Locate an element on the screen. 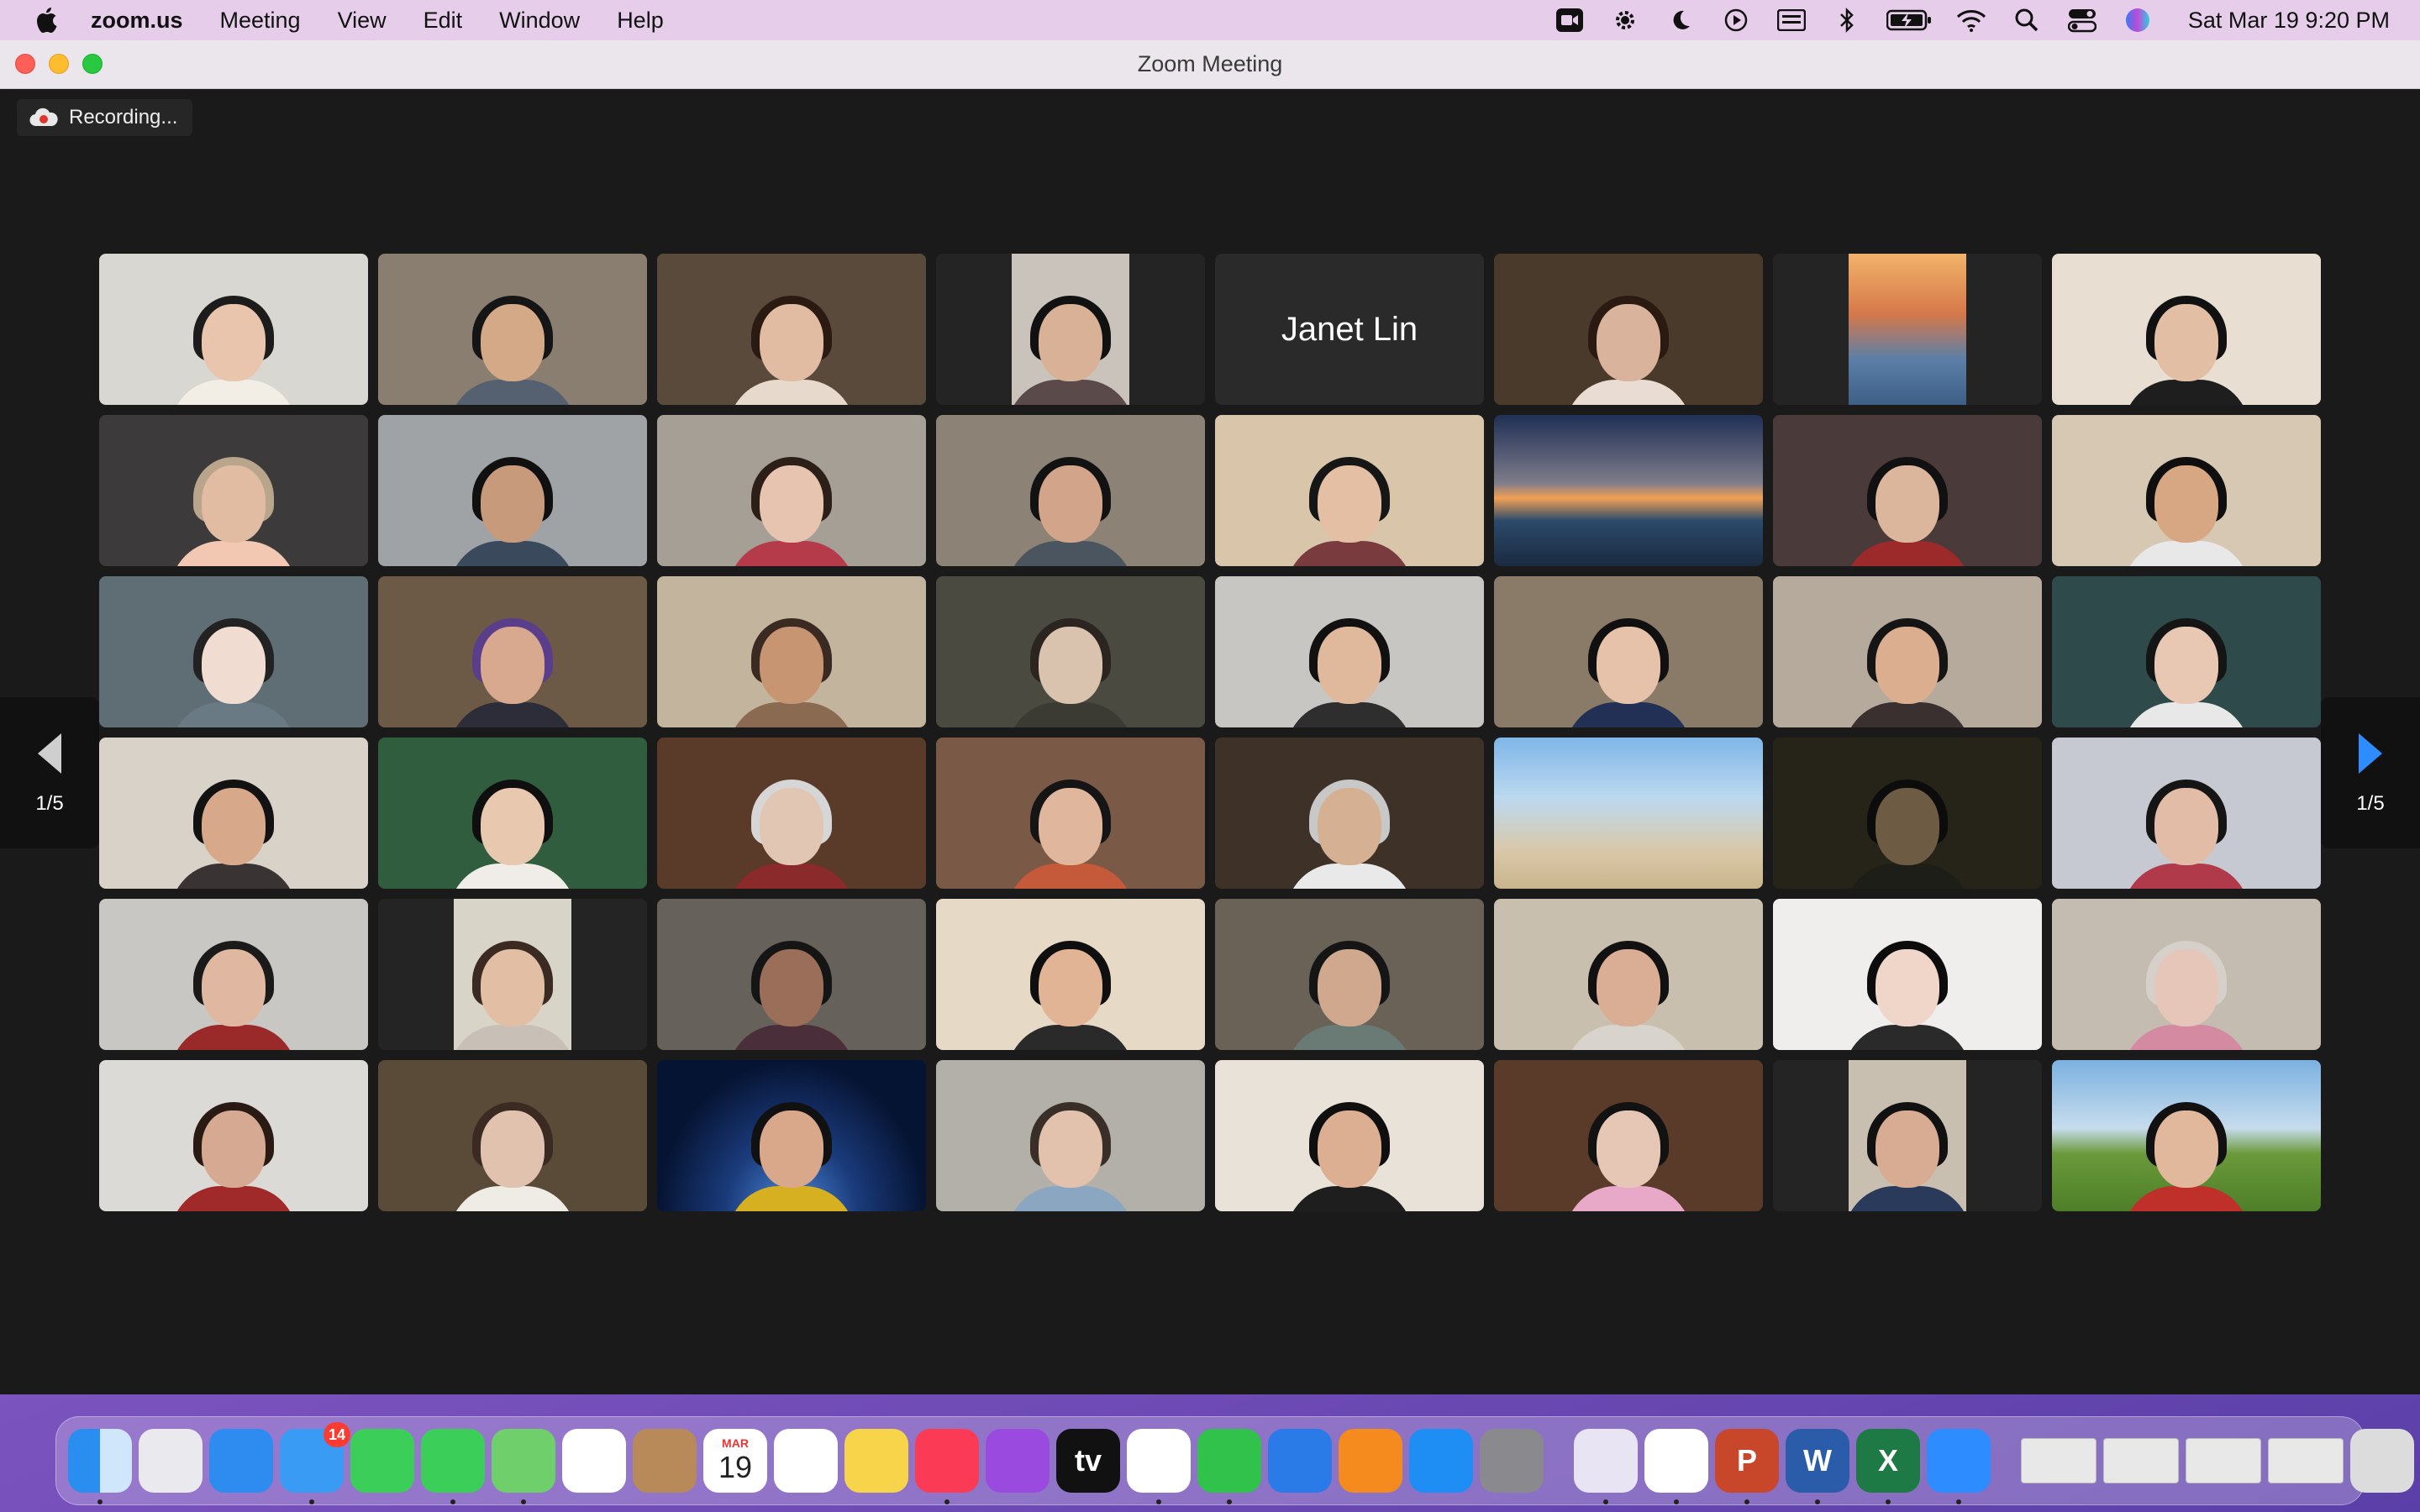  contacts-icon is located at coordinates (665, 1461).